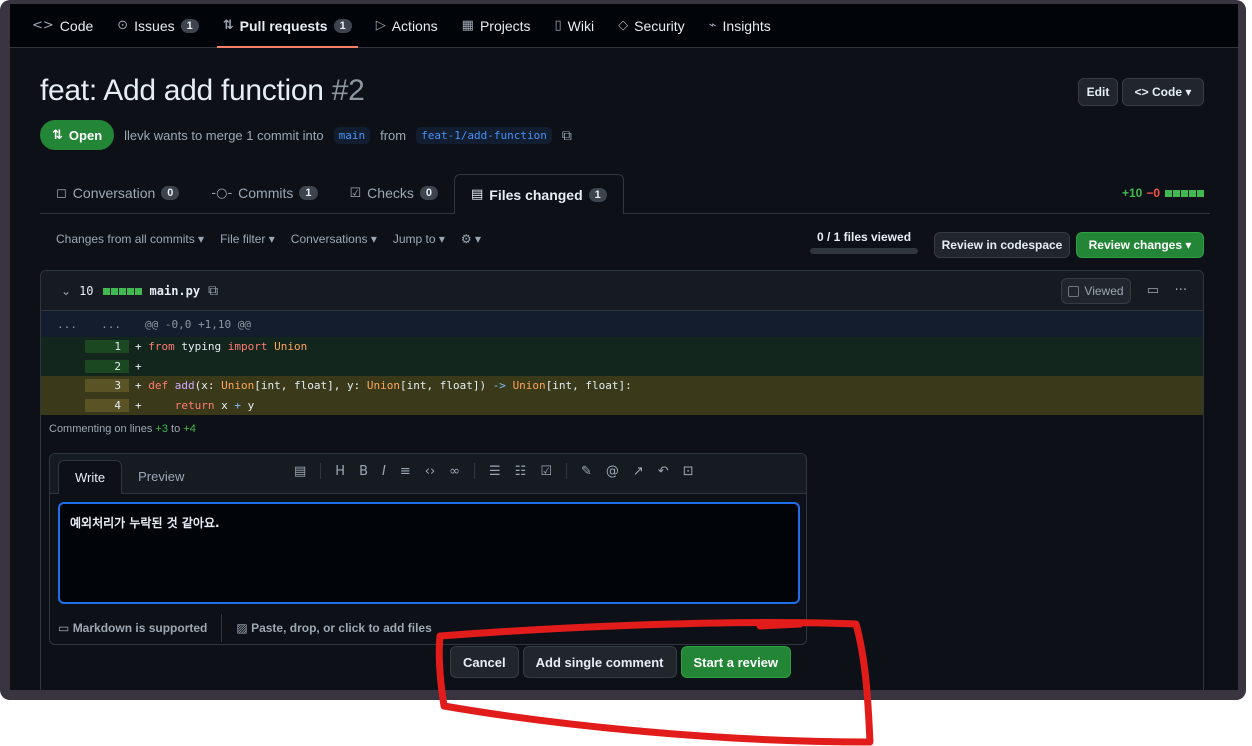 The height and width of the screenshot is (746, 1252). What do you see at coordinates (176, 429) in the screenshot?
I see `commenting-to-word: to` at bounding box center [176, 429].